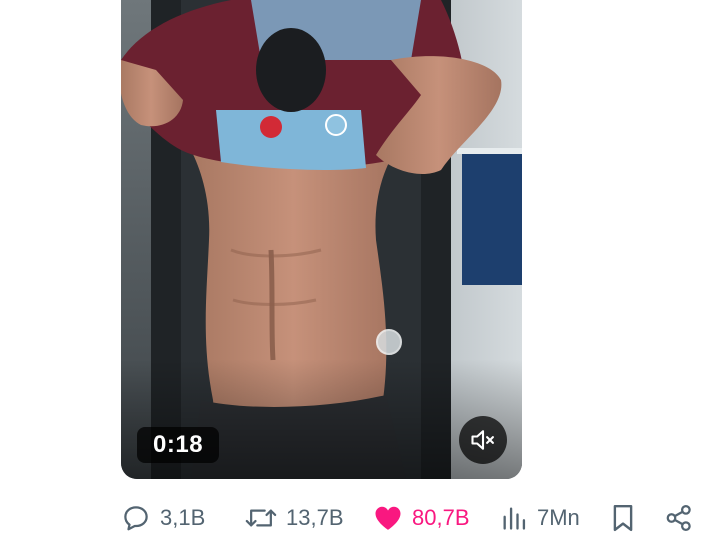 Image resolution: width=720 pixels, height=553 pixels. Describe the element at coordinates (183, 517) in the screenshot. I see `reply-count: 3,1B` at that location.